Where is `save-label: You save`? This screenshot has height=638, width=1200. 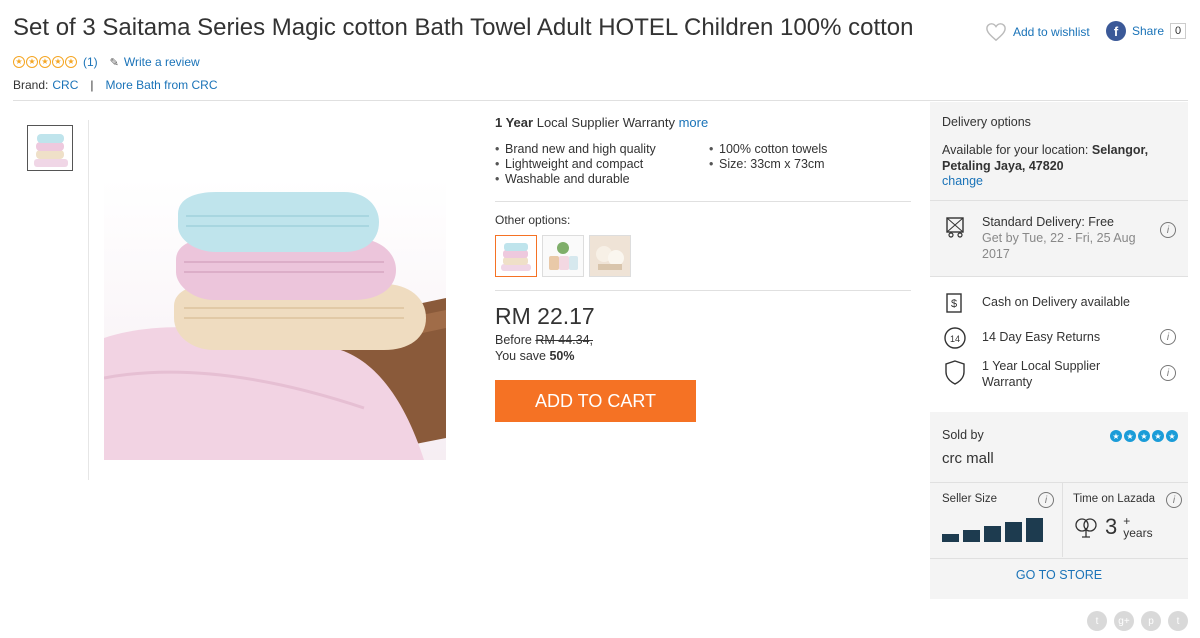
save-label: You save is located at coordinates (520, 356).